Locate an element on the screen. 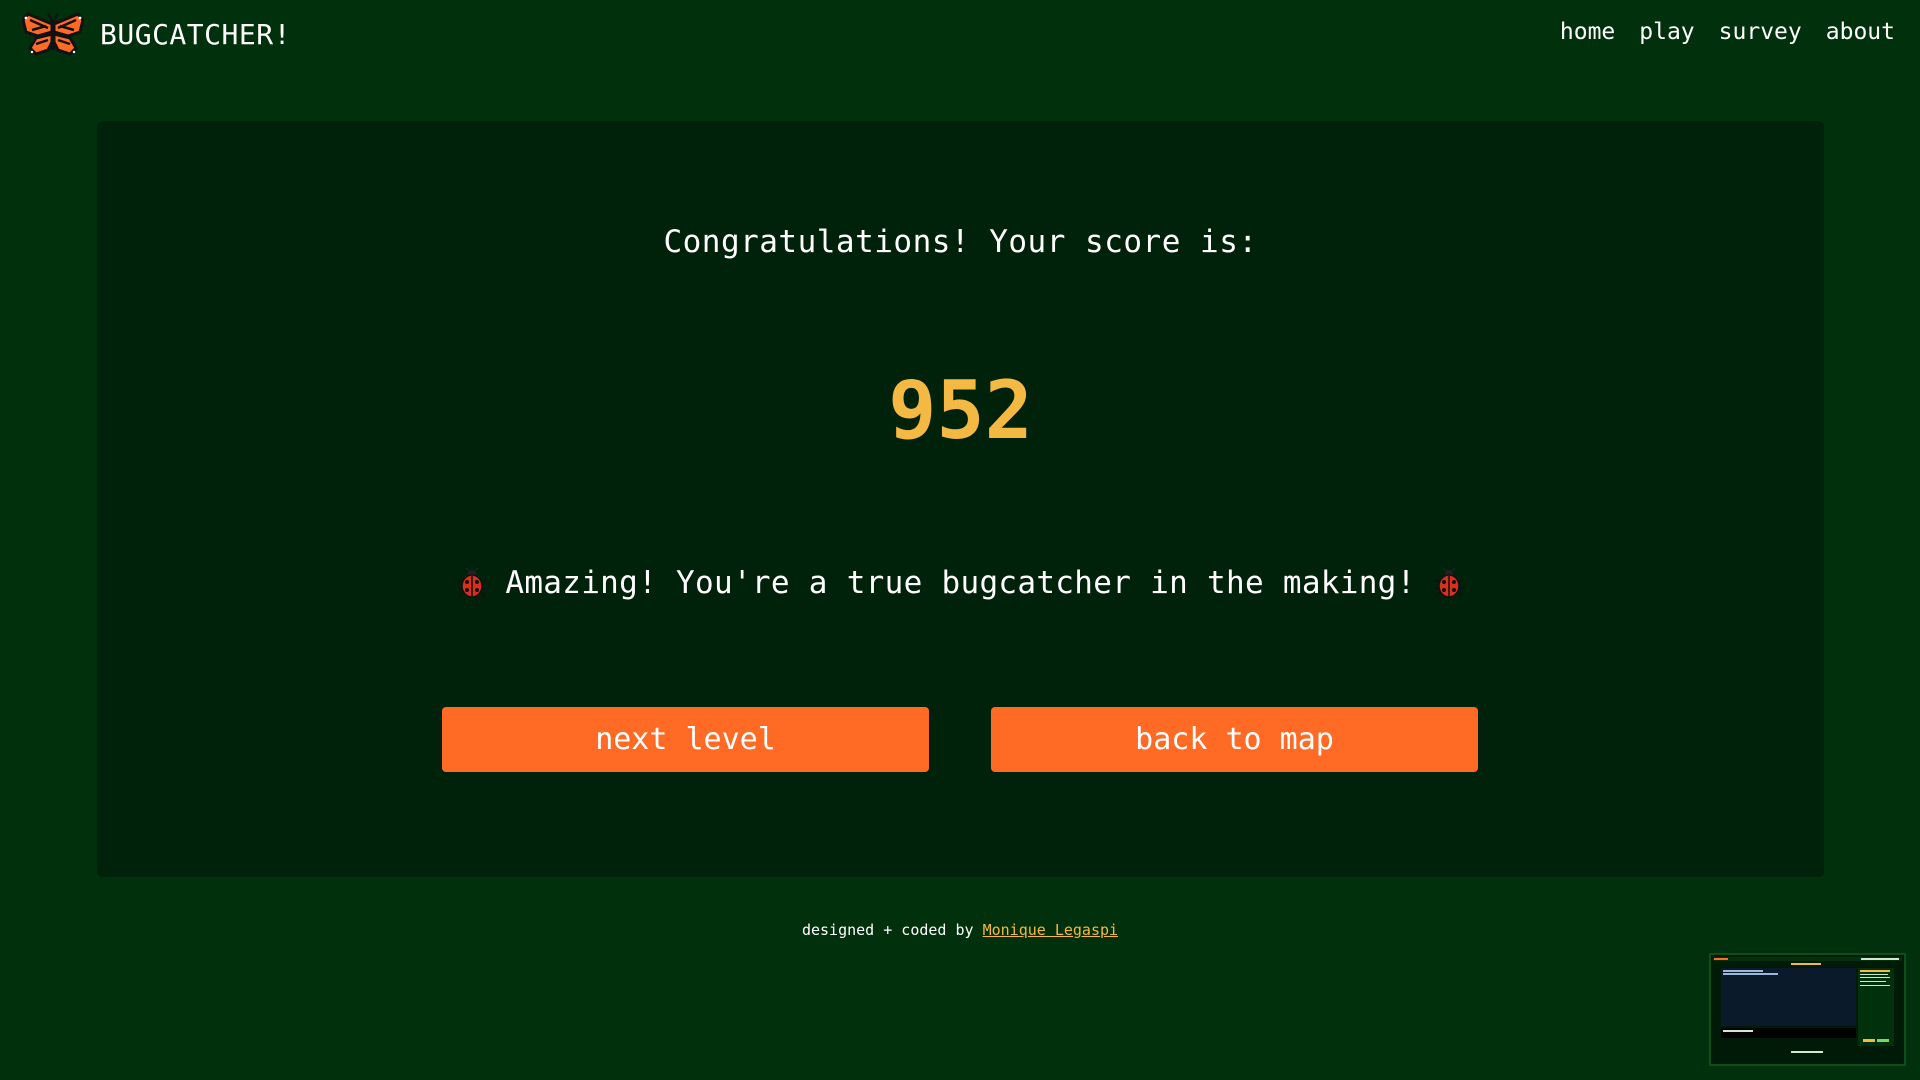 This screenshot has width=1920, height=1080. congrats-heading: Congratulations! Your score is: is located at coordinates (960, 242).